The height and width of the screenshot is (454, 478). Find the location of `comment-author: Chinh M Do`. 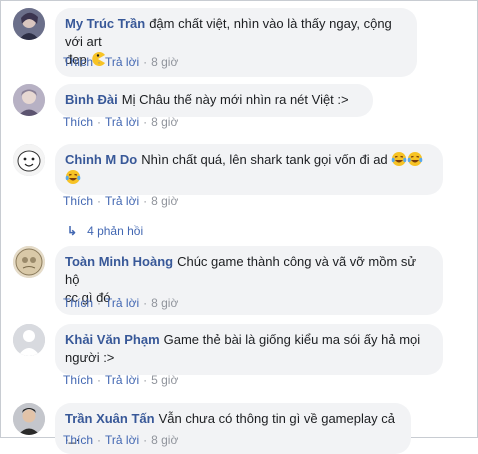

comment-author: Chinh M Do is located at coordinates (101, 159).